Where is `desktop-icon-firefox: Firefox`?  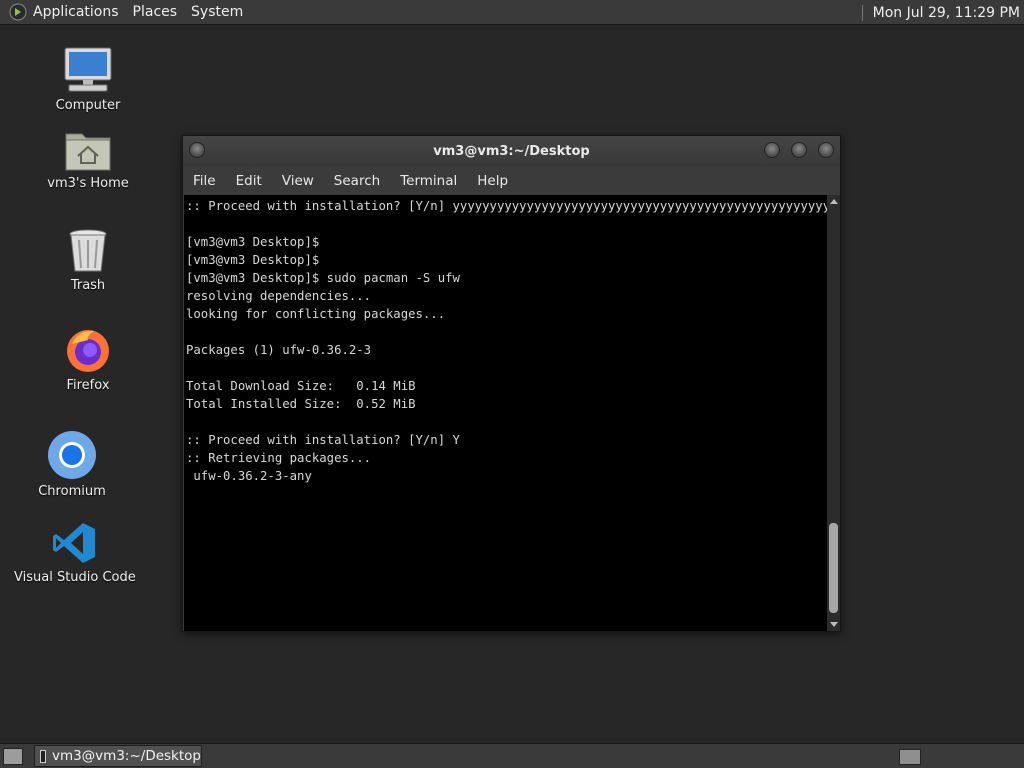 desktop-icon-firefox: Firefox is located at coordinates (88, 359).